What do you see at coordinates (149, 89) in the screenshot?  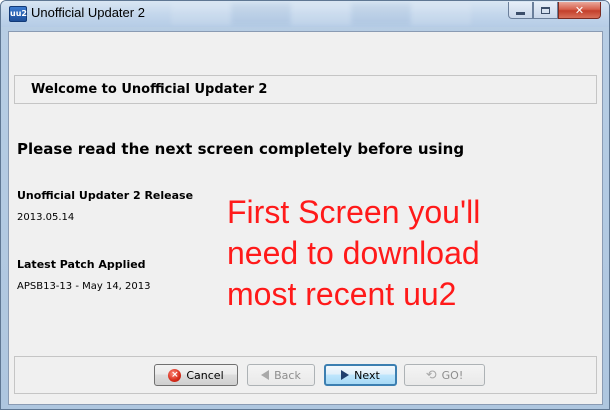 I see `page-title: Welcome to Unofficial Updater 2` at bounding box center [149, 89].